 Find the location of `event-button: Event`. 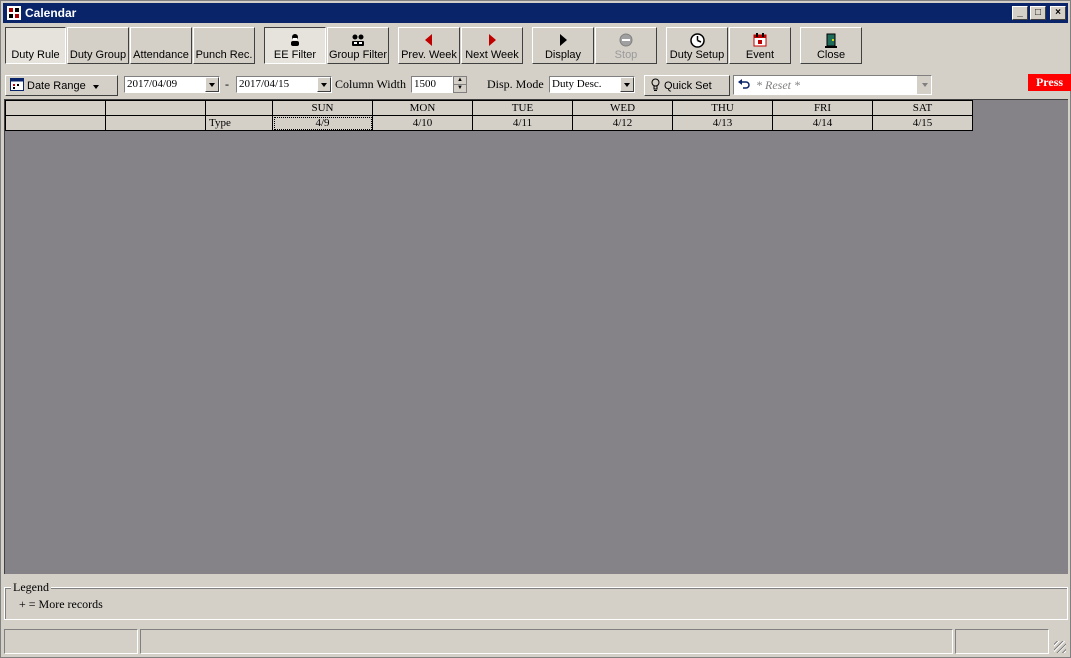

event-button: Event is located at coordinates (760, 45).